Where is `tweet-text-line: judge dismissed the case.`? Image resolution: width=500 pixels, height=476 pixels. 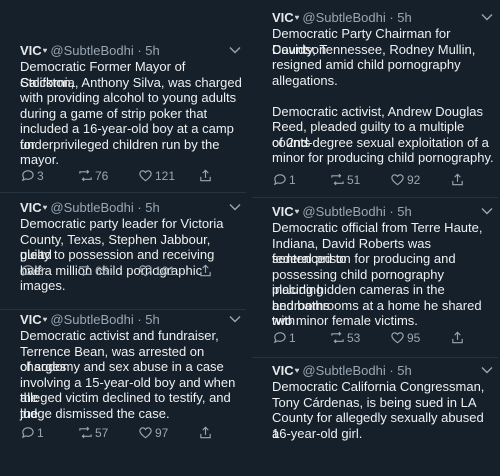
tweet-text-line: judge dismissed the case. is located at coordinates (95, 413).